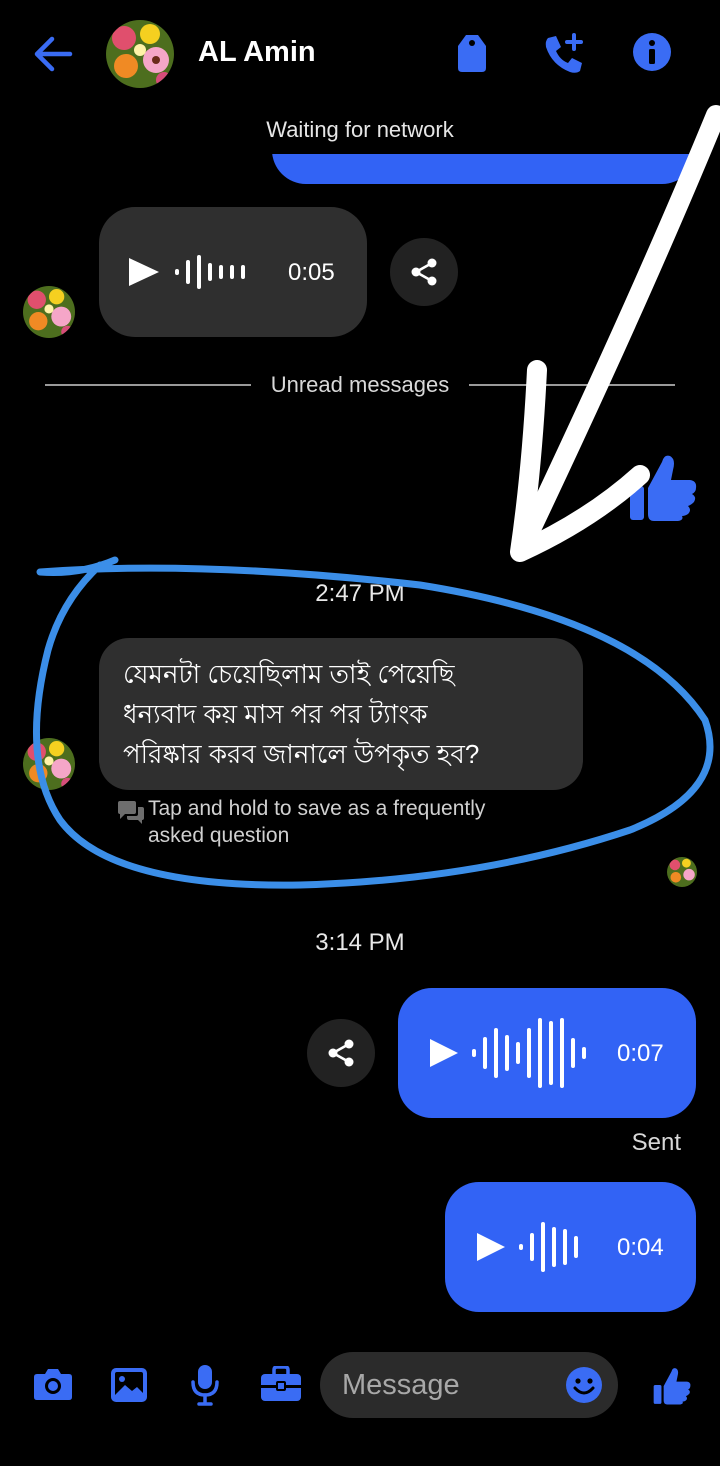 The image size is (720, 1466). Describe the element at coordinates (682, 872) in the screenshot. I see `seen-receipt-avatar` at that location.